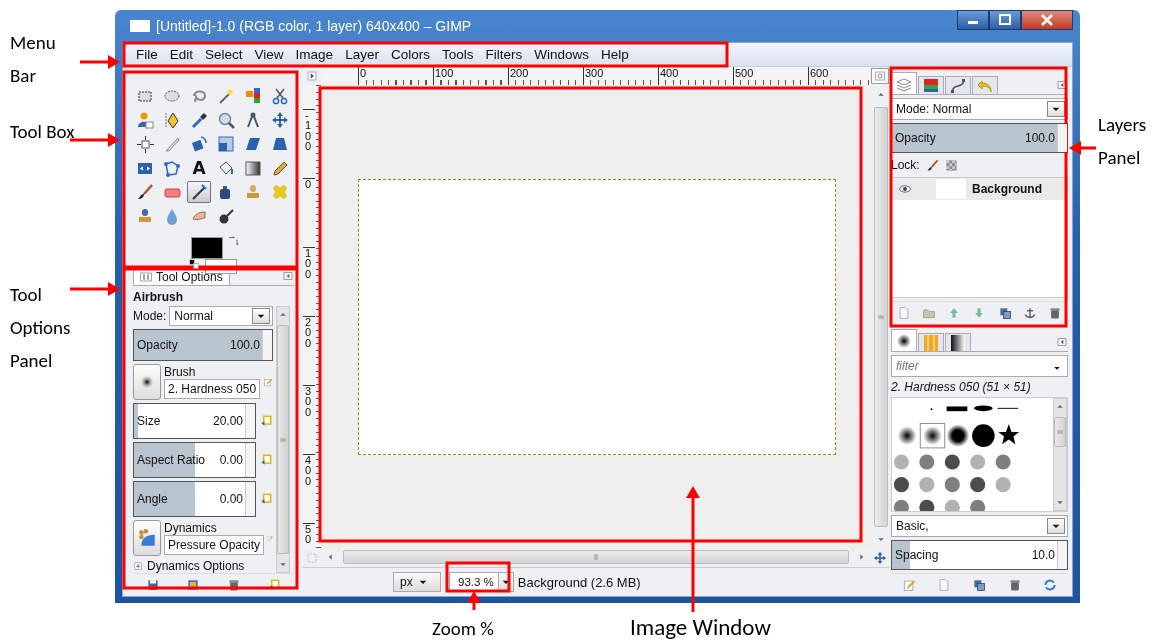 This screenshot has width=1166, height=642. I want to click on tool-name: Airbrush, so click(158, 297).